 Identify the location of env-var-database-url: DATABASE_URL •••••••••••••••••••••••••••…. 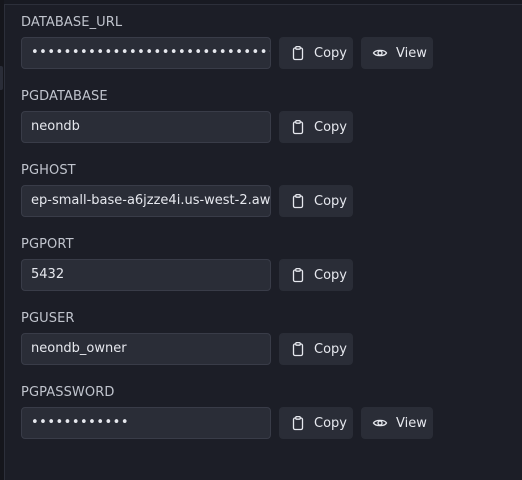
(271, 52).